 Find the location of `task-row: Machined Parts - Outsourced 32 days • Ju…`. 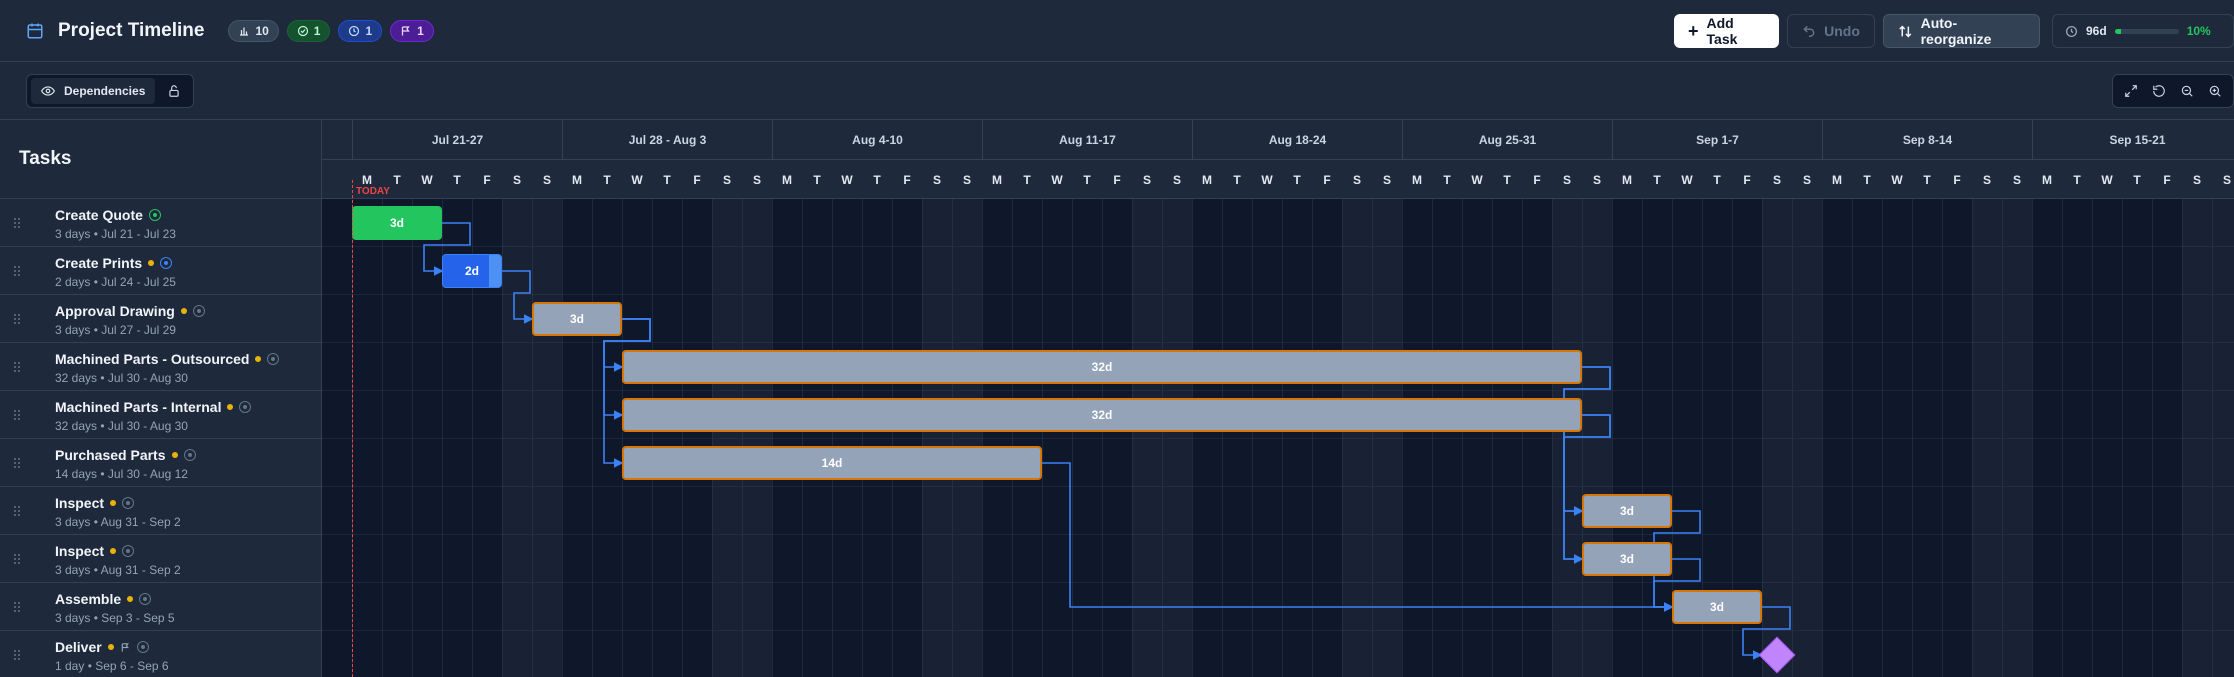

task-row: Machined Parts - Outsourced 32 days • Ju… is located at coordinates (161, 367).